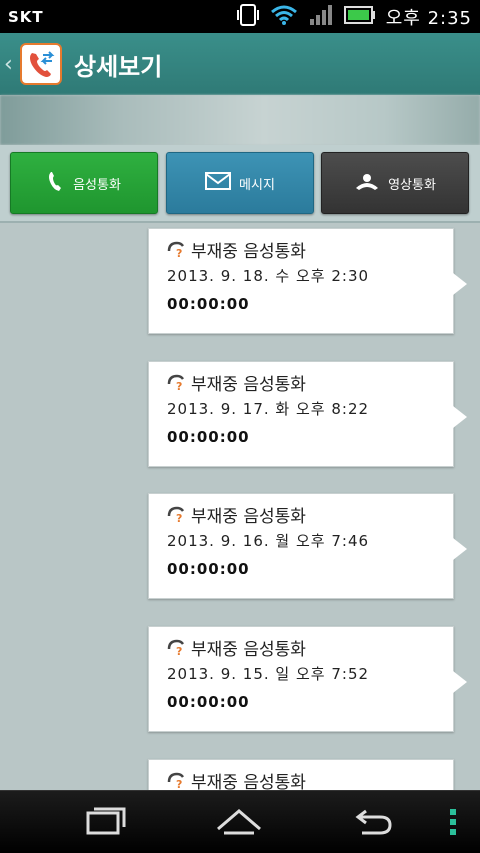 The width and height of the screenshot is (480, 853). What do you see at coordinates (284, 17) in the screenshot?
I see `wifi-icon` at bounding box center [284, 17].